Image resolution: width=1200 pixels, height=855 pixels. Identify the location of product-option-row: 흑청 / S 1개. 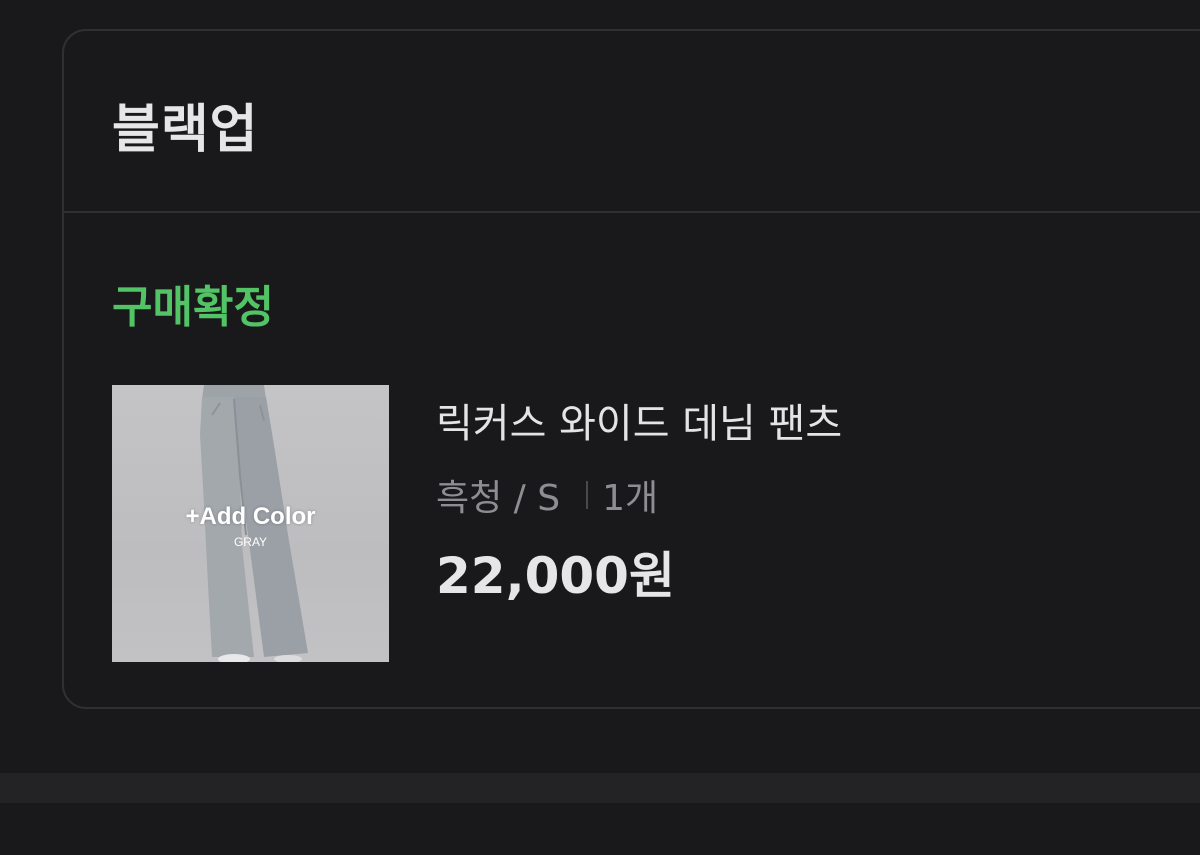
(547, 495).